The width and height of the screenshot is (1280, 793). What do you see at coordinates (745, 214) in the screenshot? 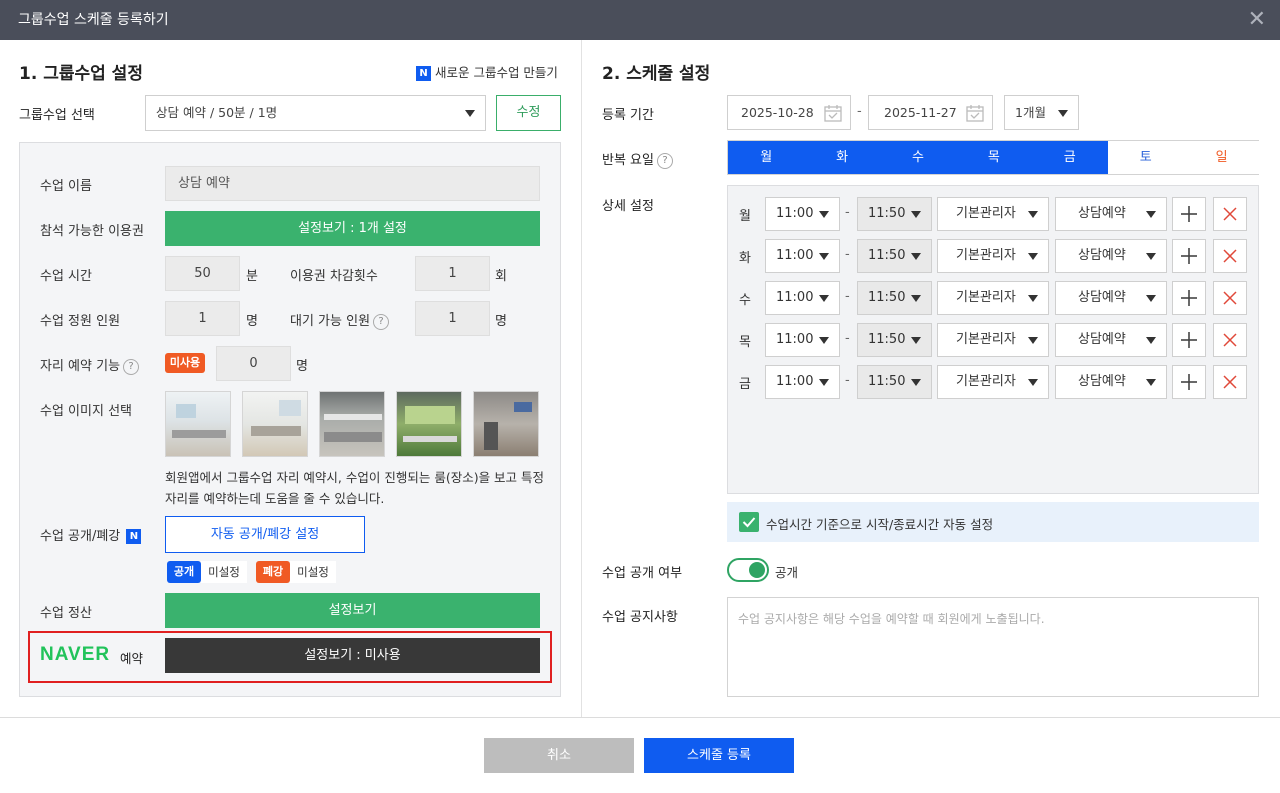
I see `schedule-day-label: 월` at bounding box center [745, 214].